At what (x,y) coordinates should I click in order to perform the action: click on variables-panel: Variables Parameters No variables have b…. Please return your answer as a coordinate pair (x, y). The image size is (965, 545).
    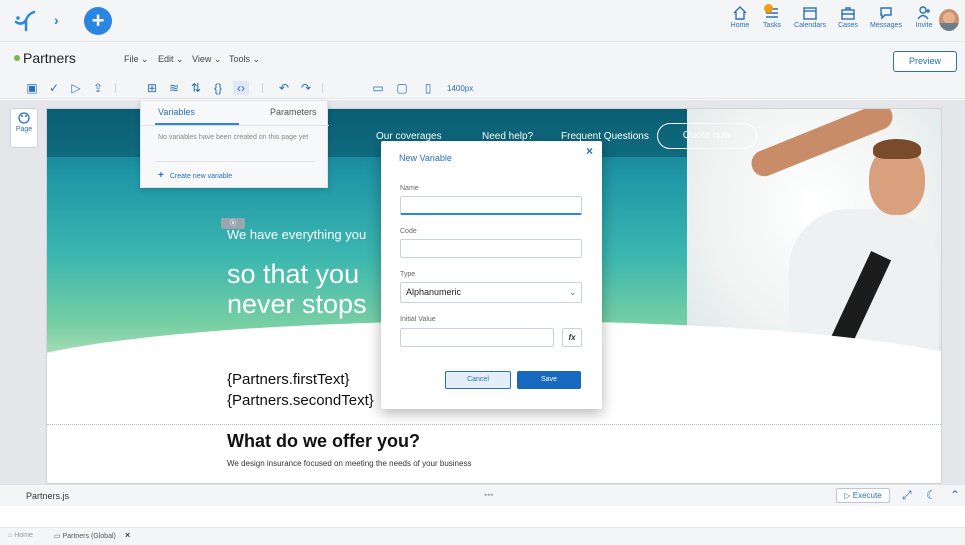
    Looking at the image, I should click on (234, 144).